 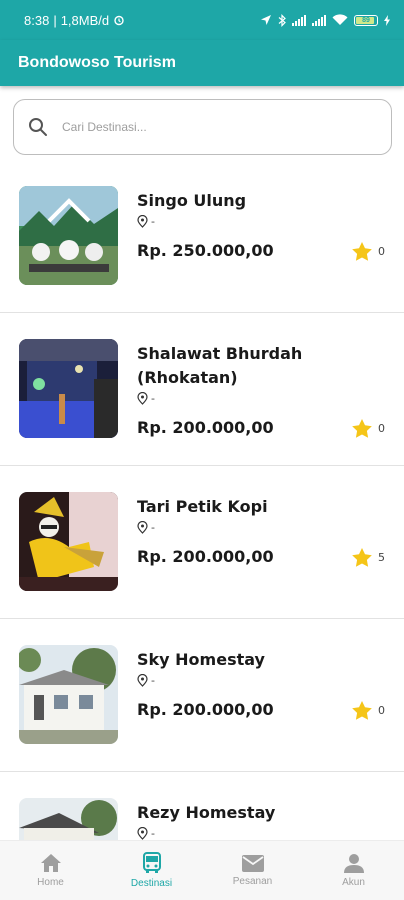 What do you see at coordinates (206, 812) in the screenshot?
I see `destination-name: Rezy Homestay` at bounding box center [206, 812].